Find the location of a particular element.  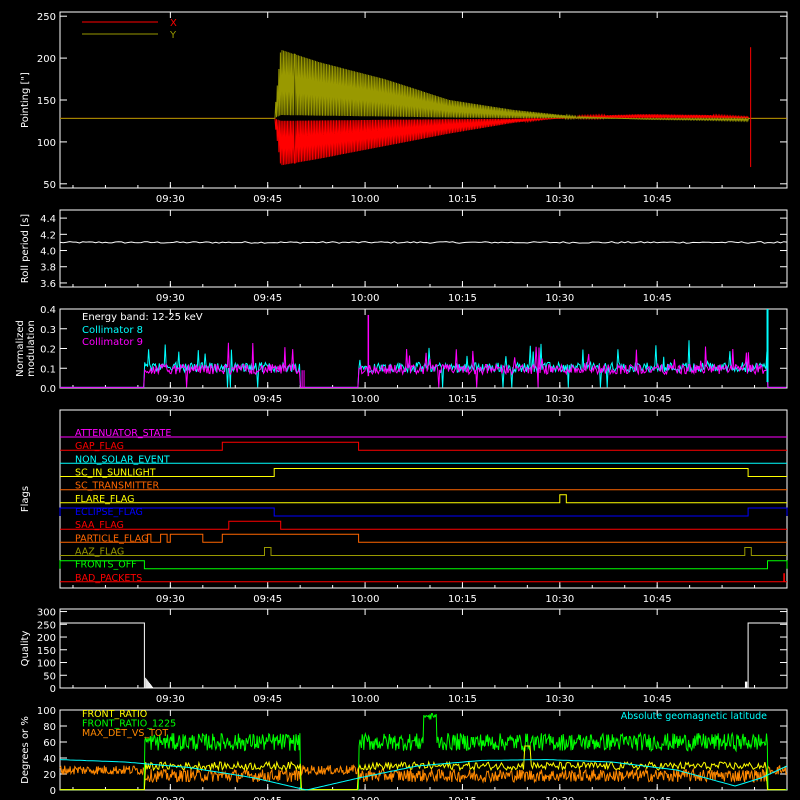

flag-line-aaz-flag is located at coordinates (423, 551).